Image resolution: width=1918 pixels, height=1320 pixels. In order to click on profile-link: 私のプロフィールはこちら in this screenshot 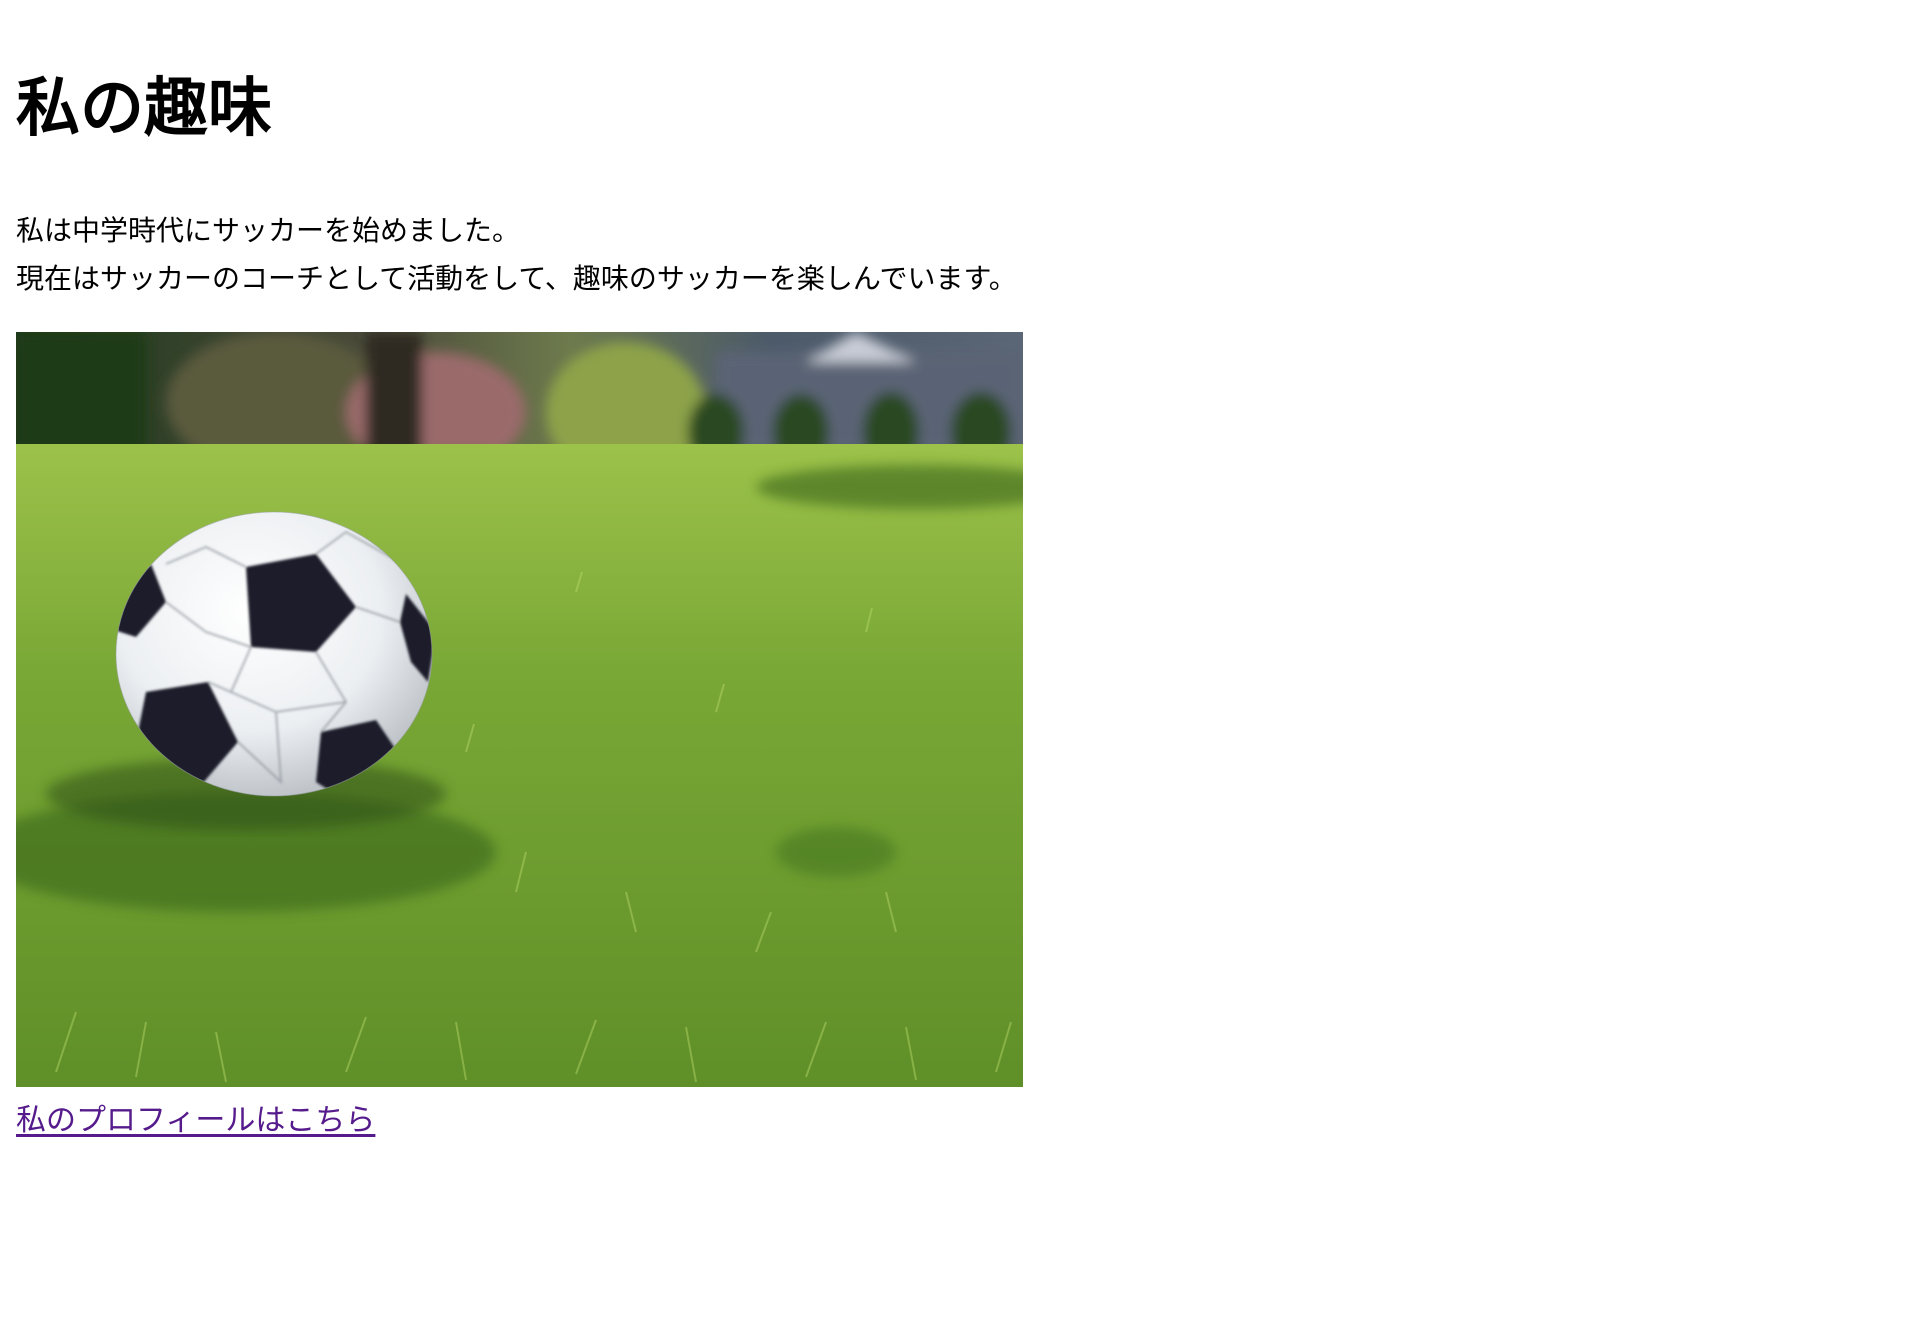, I will do `click(195, 1121)`.